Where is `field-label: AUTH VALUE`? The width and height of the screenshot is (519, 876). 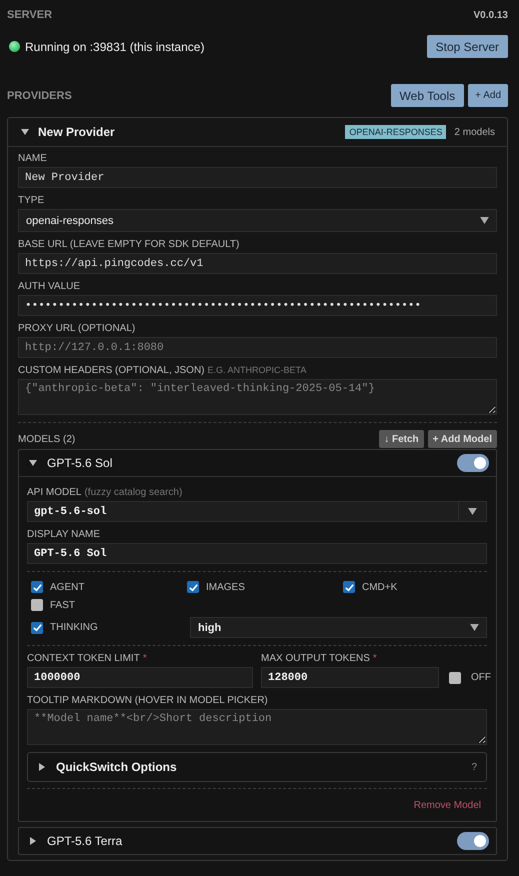
field-label: AUTH VALUE is located at coordinates (49, 286).